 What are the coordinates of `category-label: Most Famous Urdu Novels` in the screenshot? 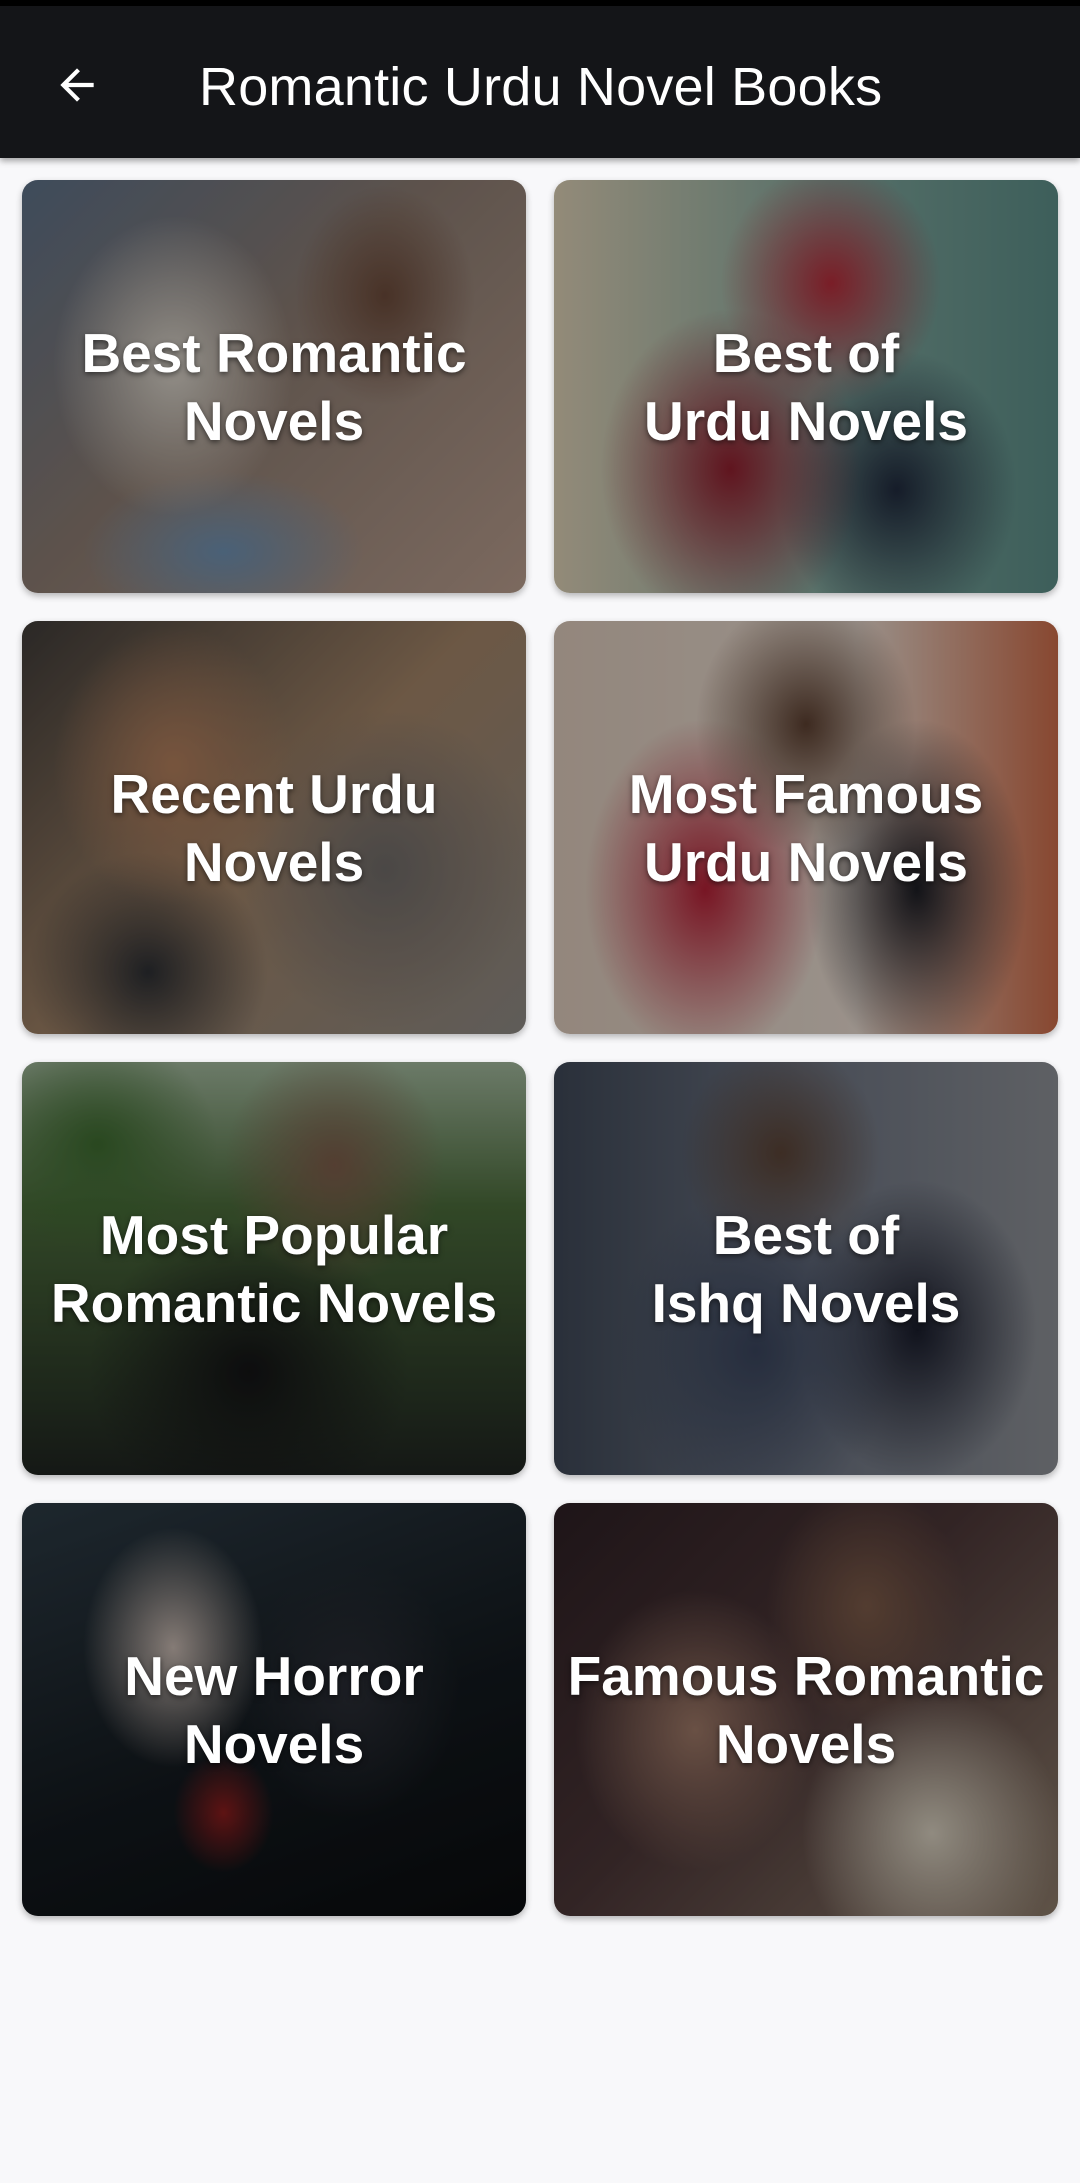 It's located at (806, 827).